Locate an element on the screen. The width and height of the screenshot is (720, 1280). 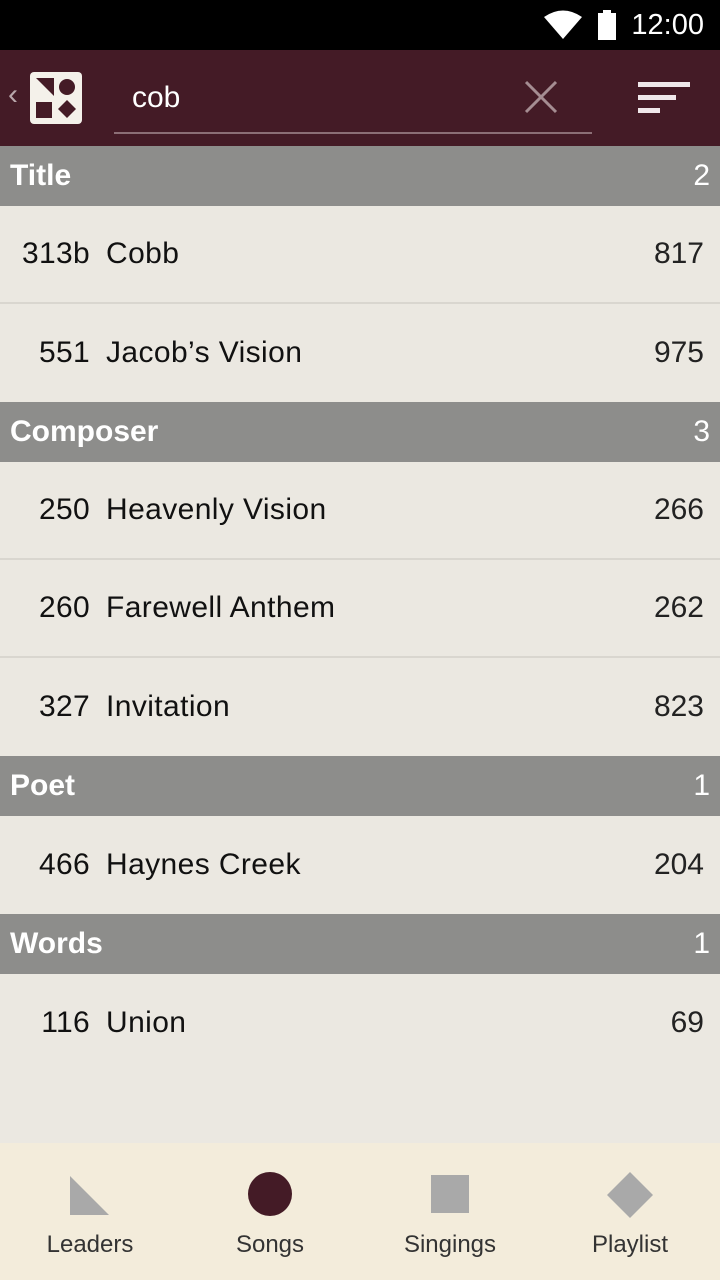
nav-item-singings: Singings is located at coordinates (450, 1211).